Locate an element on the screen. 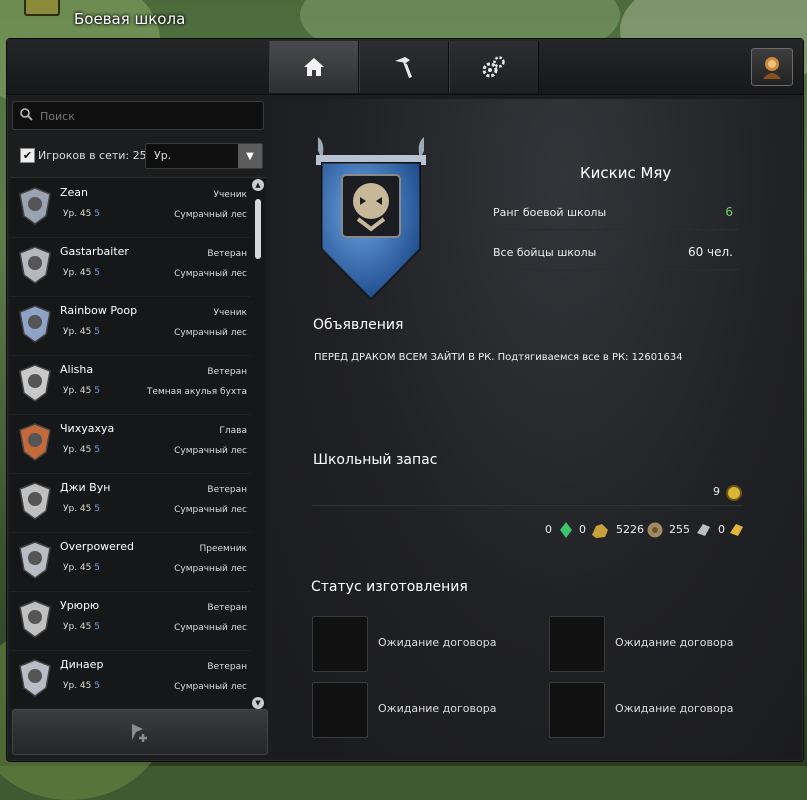 The height and width of the screenshot is (800, 807). currency-value: 5226 is located at coordinates (630, 529).